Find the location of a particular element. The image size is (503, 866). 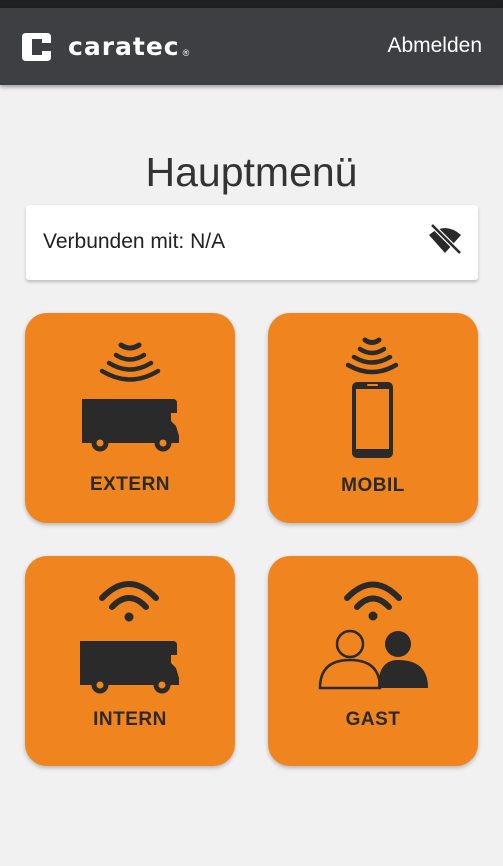

brand-name: caratec is located at coordinates (124, 46).